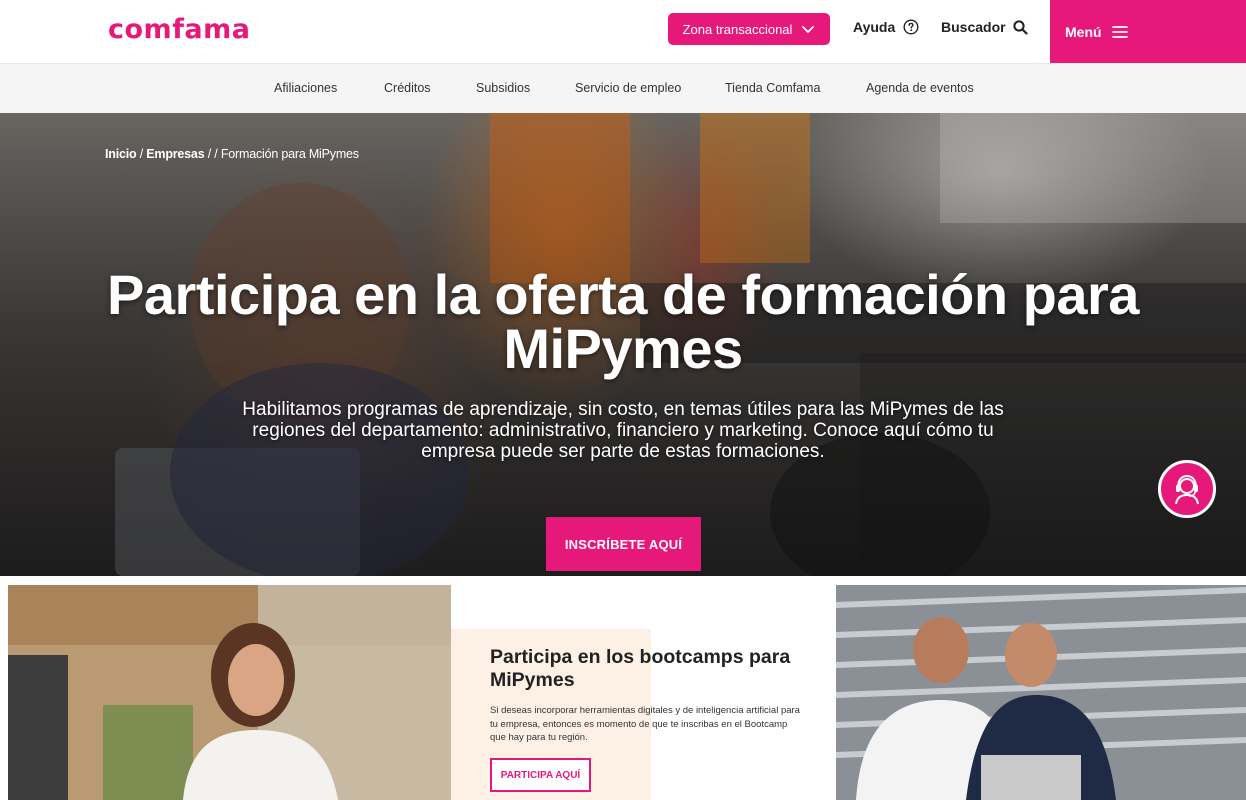  What do you see at coordinates (305, 88) in the screenshot?
I see `subnav-item-afiliaciones: Afiliaciones` at bounding box center [305, 88].